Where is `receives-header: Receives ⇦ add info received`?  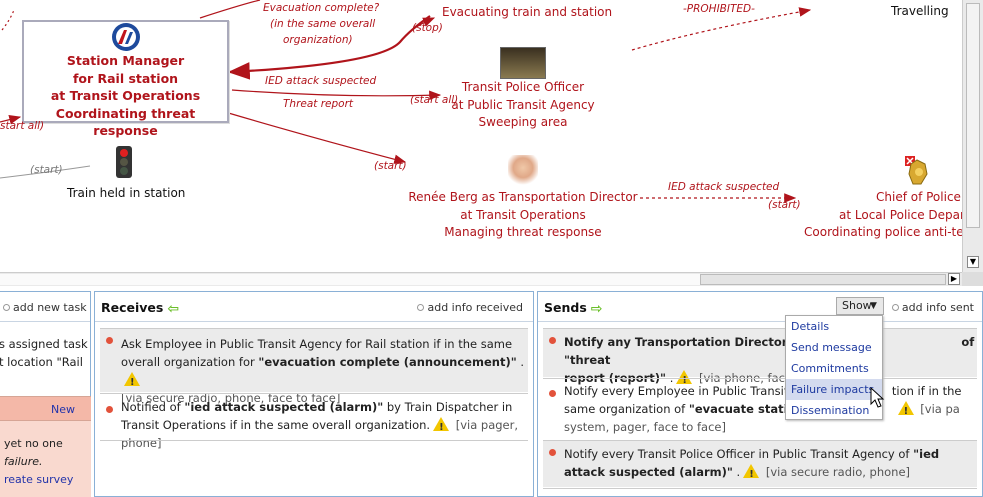 receives-header: Receives ⇦ add info received is located at coordinates (314, 307).